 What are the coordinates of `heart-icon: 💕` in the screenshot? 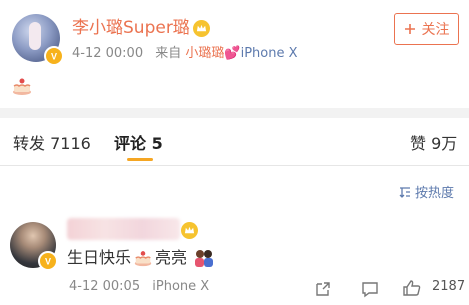 It's located at (232, 53).